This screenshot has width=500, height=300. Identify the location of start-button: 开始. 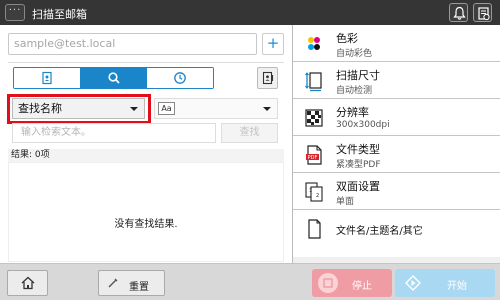
(445, 283).